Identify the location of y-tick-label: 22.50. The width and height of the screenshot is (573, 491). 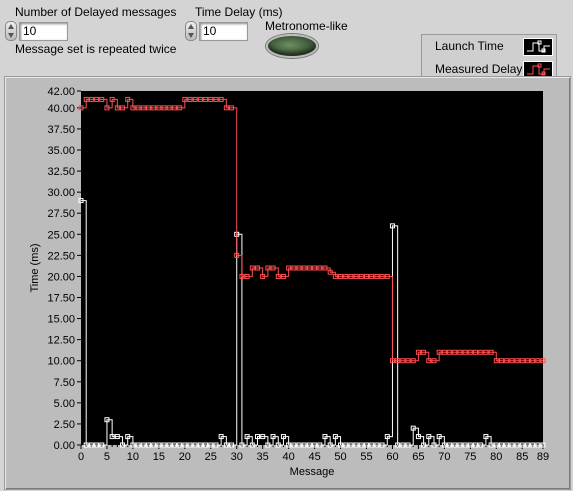
(61, 256).